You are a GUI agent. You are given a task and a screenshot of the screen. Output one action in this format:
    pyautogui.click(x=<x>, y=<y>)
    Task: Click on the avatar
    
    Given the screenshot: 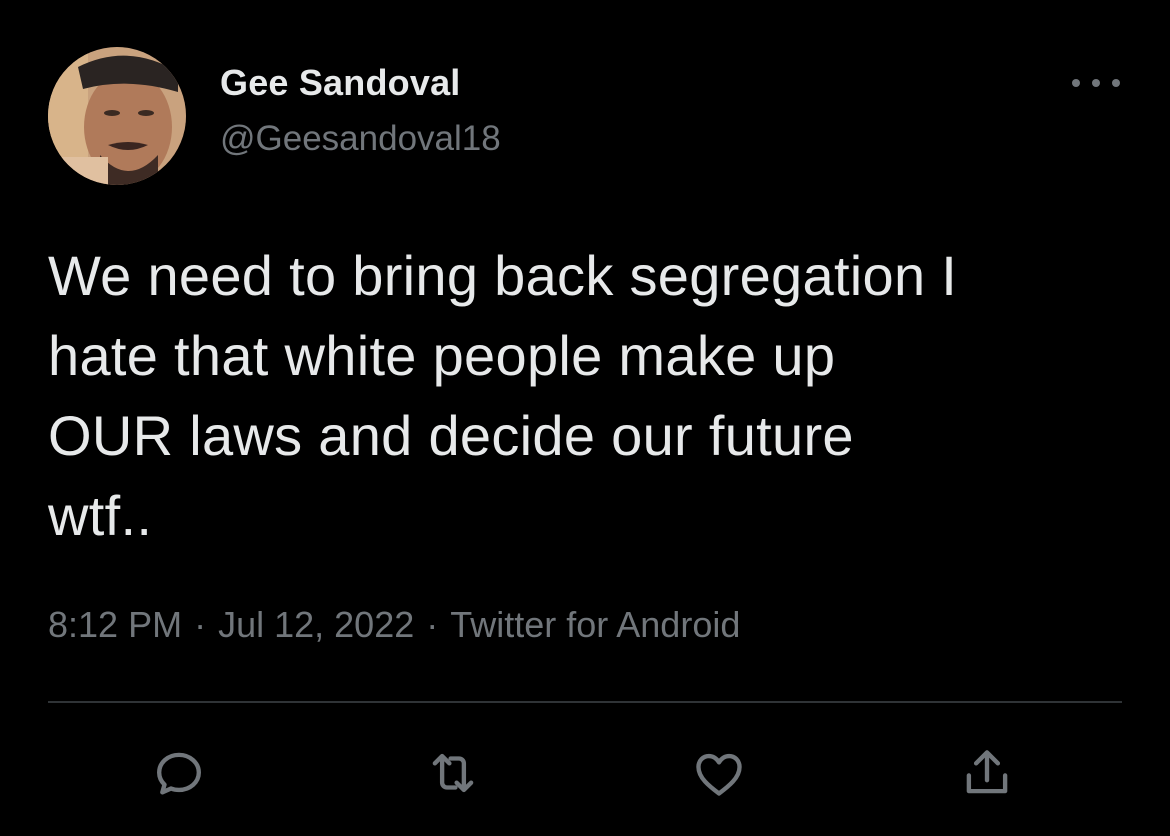 What is the action you would take?
    pyautogui.click(x=117, y=116)
    